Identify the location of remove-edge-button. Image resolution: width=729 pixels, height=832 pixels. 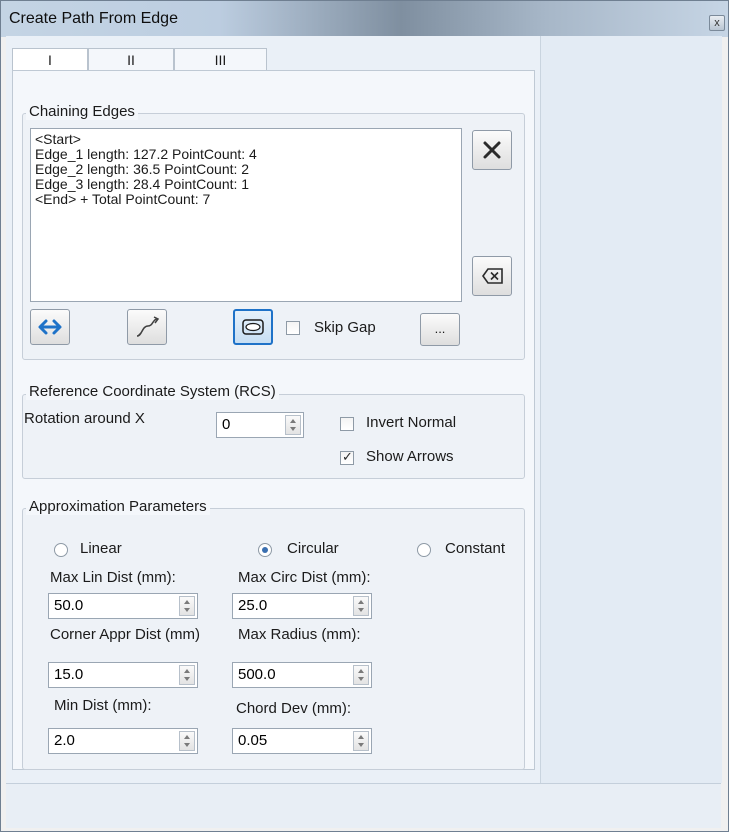
(492, 150).